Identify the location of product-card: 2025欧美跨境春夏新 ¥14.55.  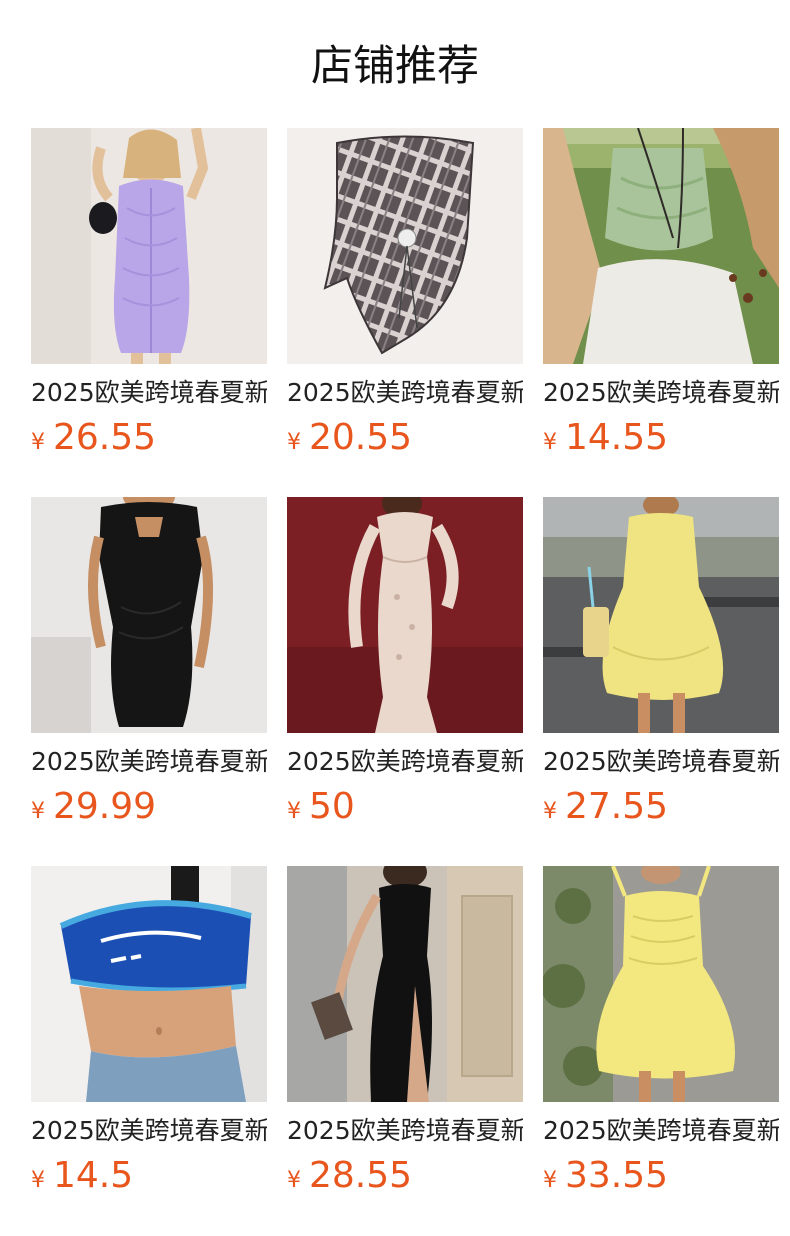
(661, 293).